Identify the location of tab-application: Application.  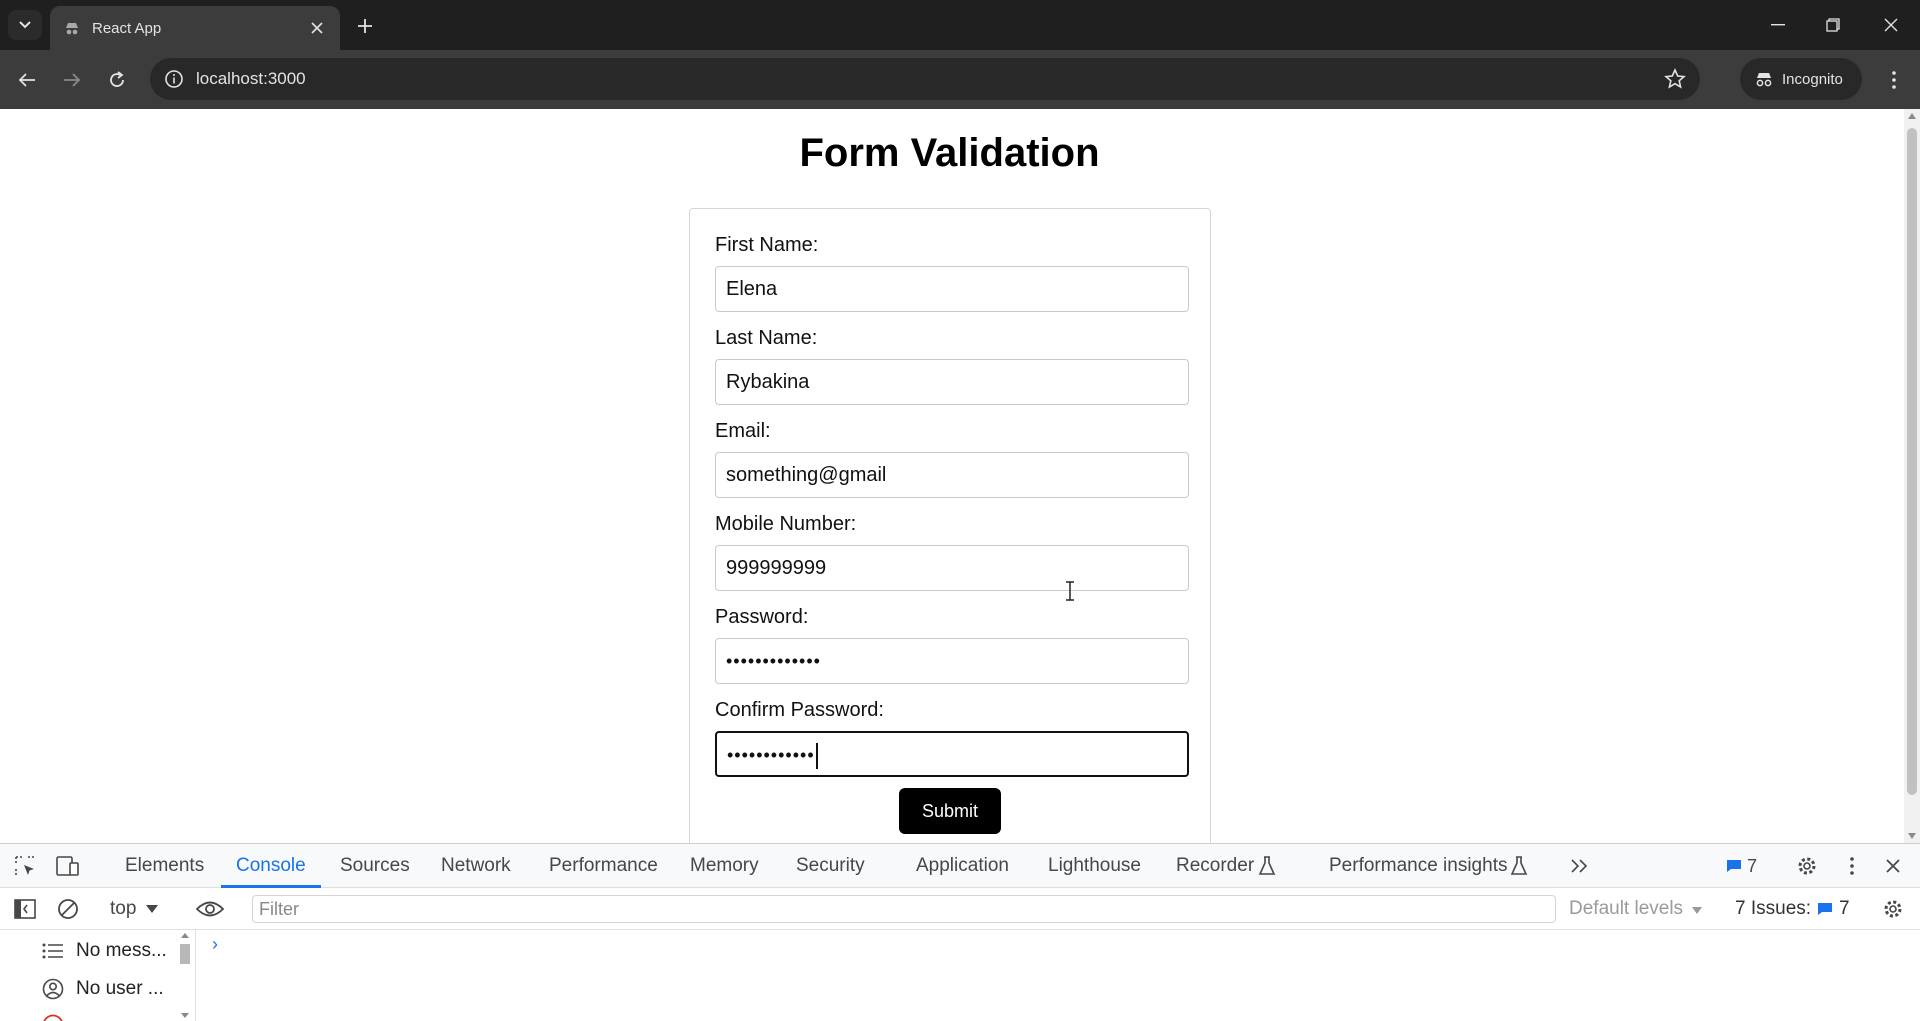
(962, 866).